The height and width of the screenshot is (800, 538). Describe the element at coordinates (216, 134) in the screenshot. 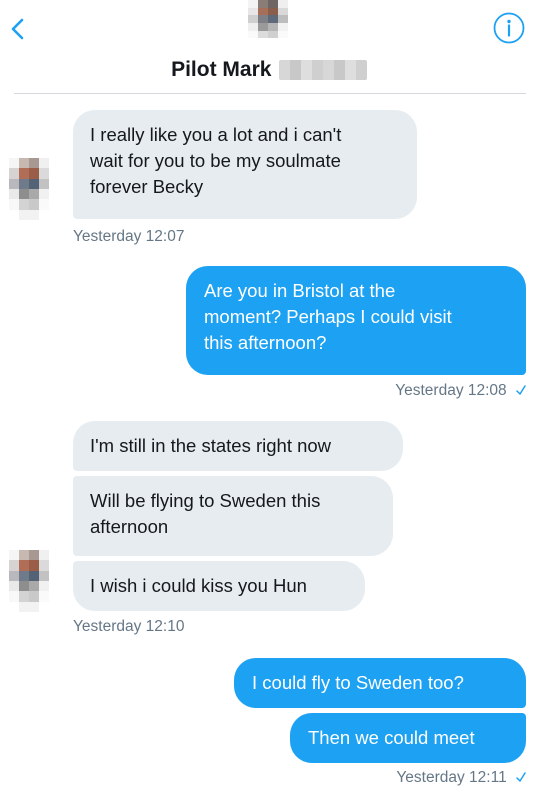

I see `message-text-line: I really like you a lot and i can't` at that location.